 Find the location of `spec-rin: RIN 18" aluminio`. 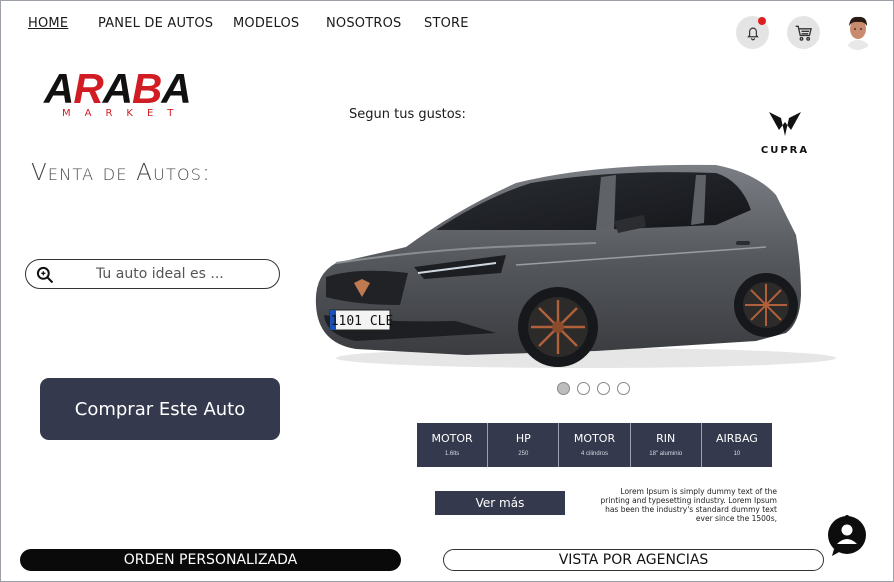

spec-rin: RIN 18" aluminio is located at coordinates (666, 445).